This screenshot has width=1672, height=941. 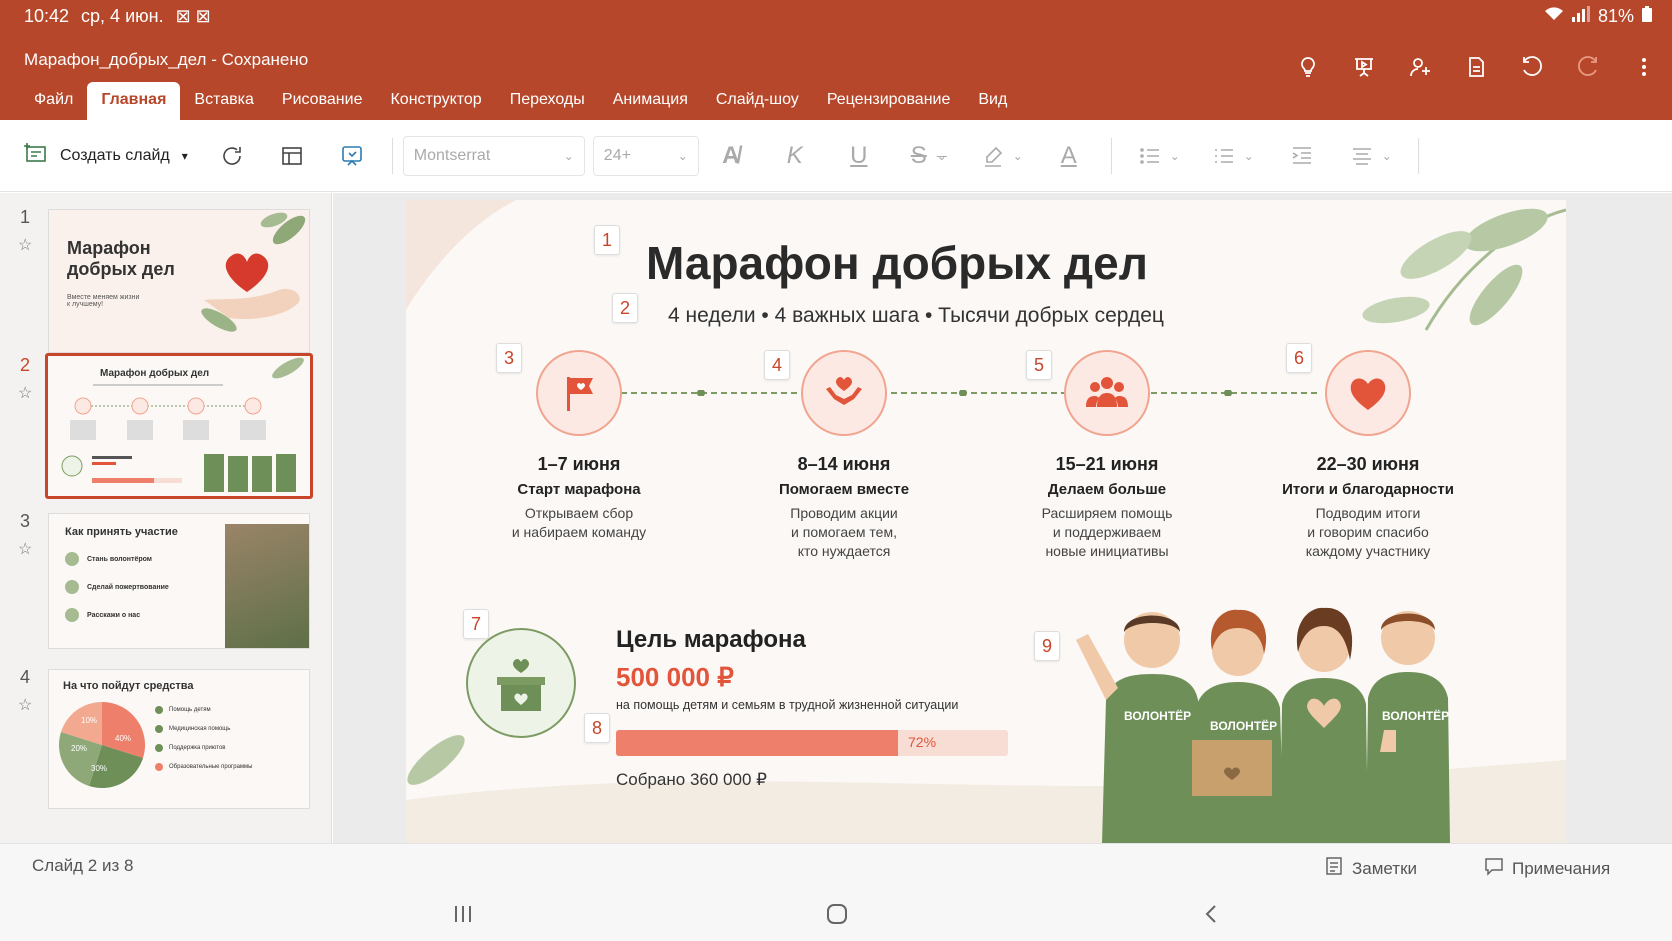 I want to click on redo-icon, so click(x=1588, y=67).